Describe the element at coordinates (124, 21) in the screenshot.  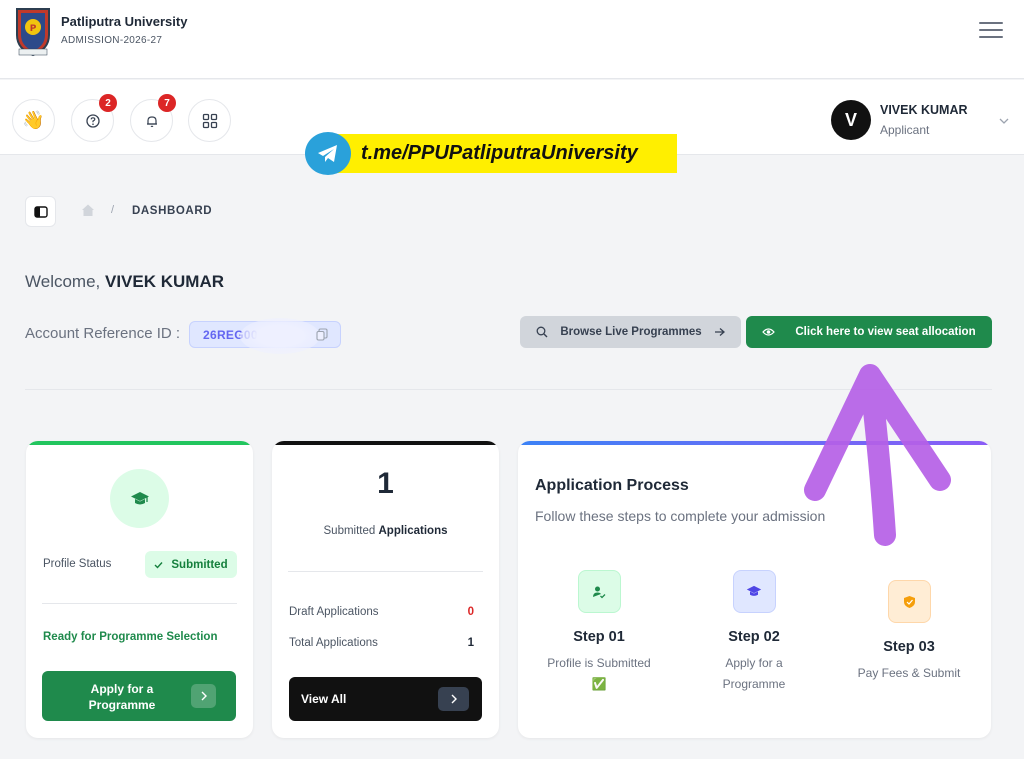
I see `brand-name: Patliputra University` at that location.